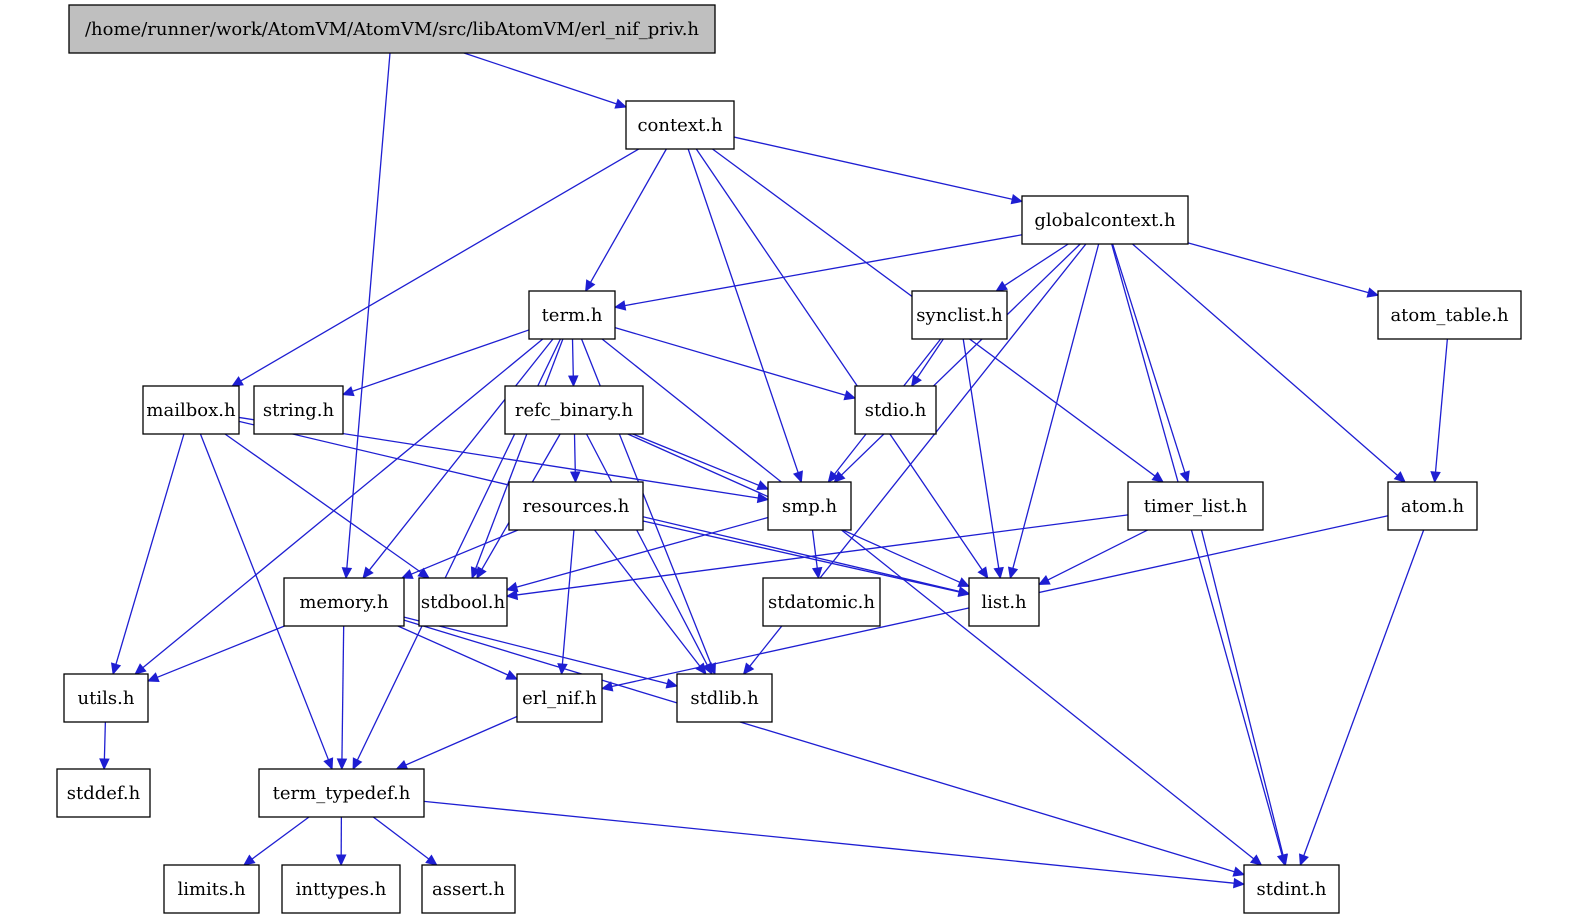  I want to click on node-label: term_typedef.h, so click(342, 793).